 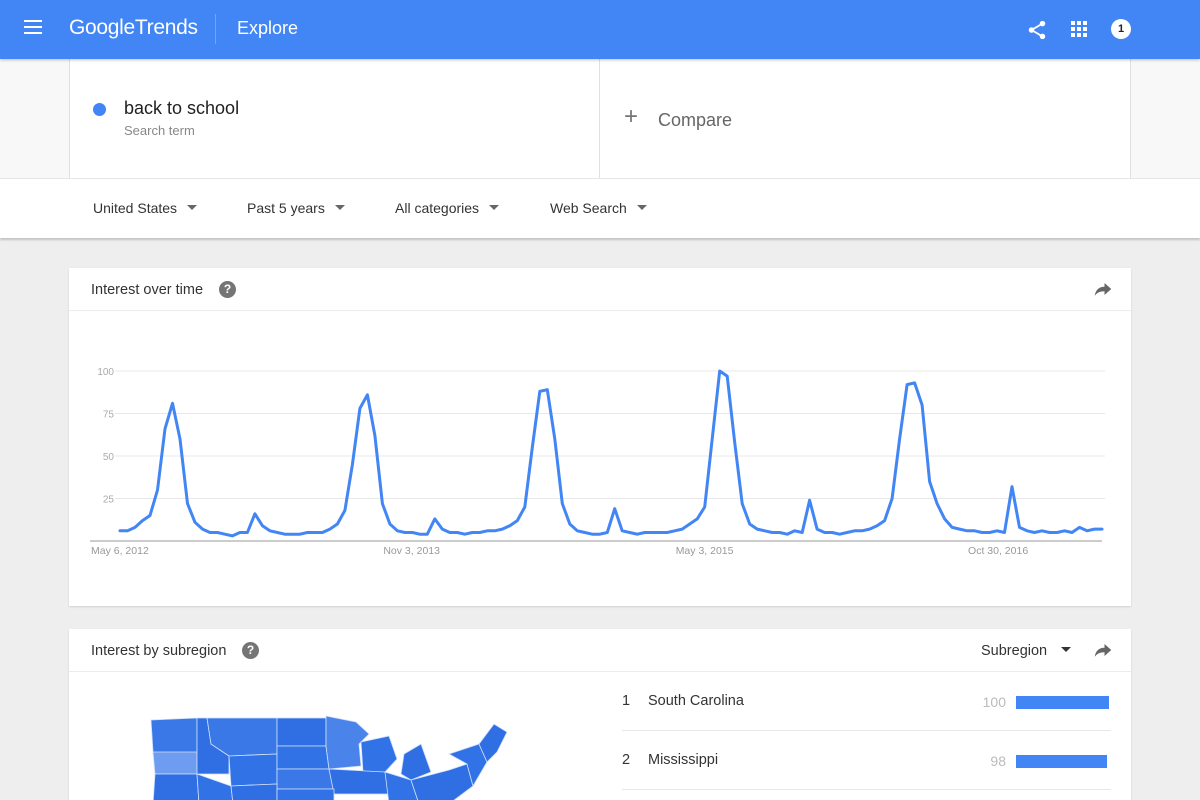 I want to click on y-tick-label: 75, so click(x=109, y=415).